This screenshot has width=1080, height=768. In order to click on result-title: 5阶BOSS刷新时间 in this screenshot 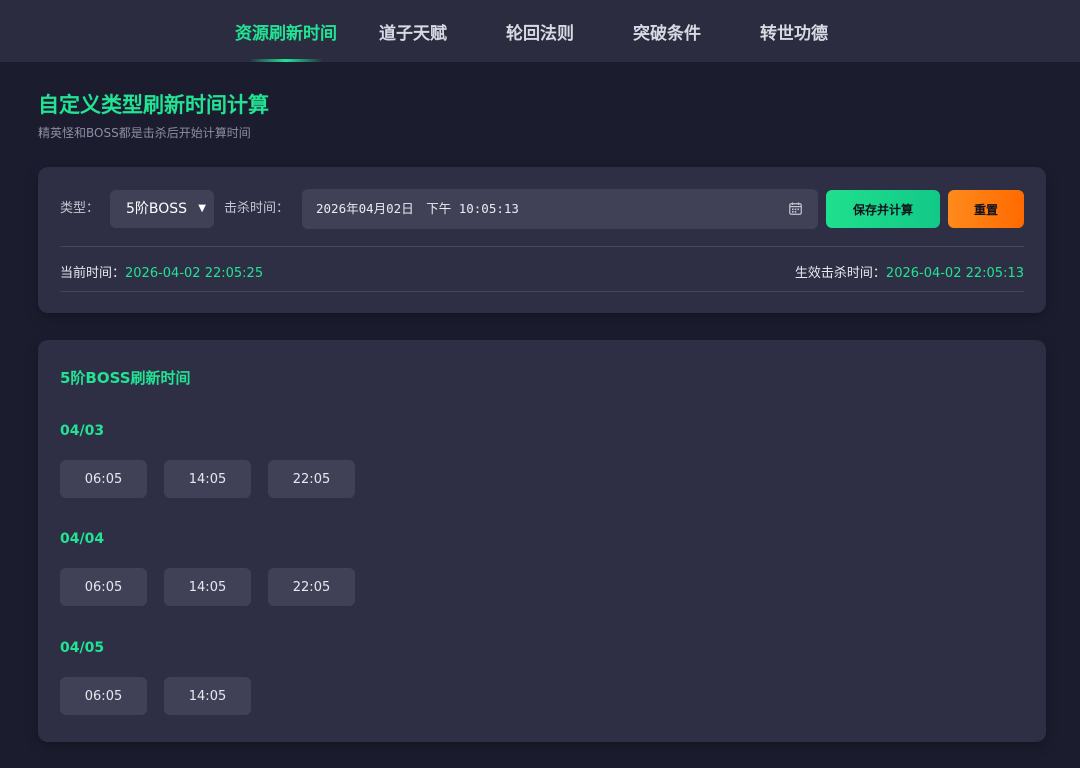, I will do `click(125, 378)`.